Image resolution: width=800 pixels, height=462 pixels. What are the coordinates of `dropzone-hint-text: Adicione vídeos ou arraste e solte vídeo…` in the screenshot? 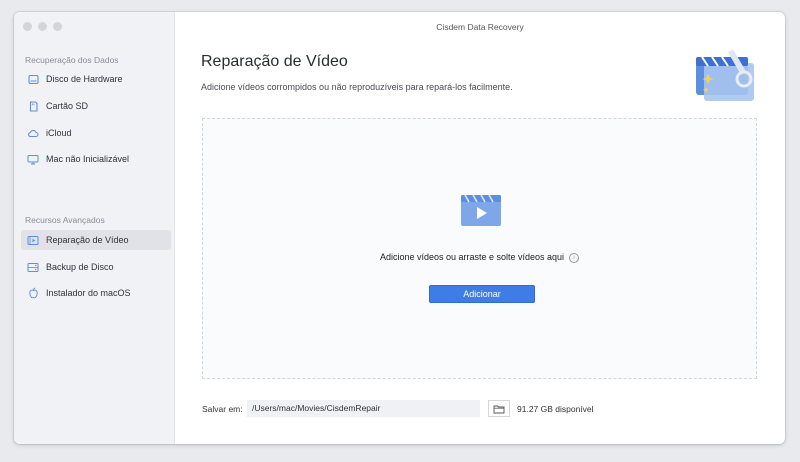 It's located at (472, 257).